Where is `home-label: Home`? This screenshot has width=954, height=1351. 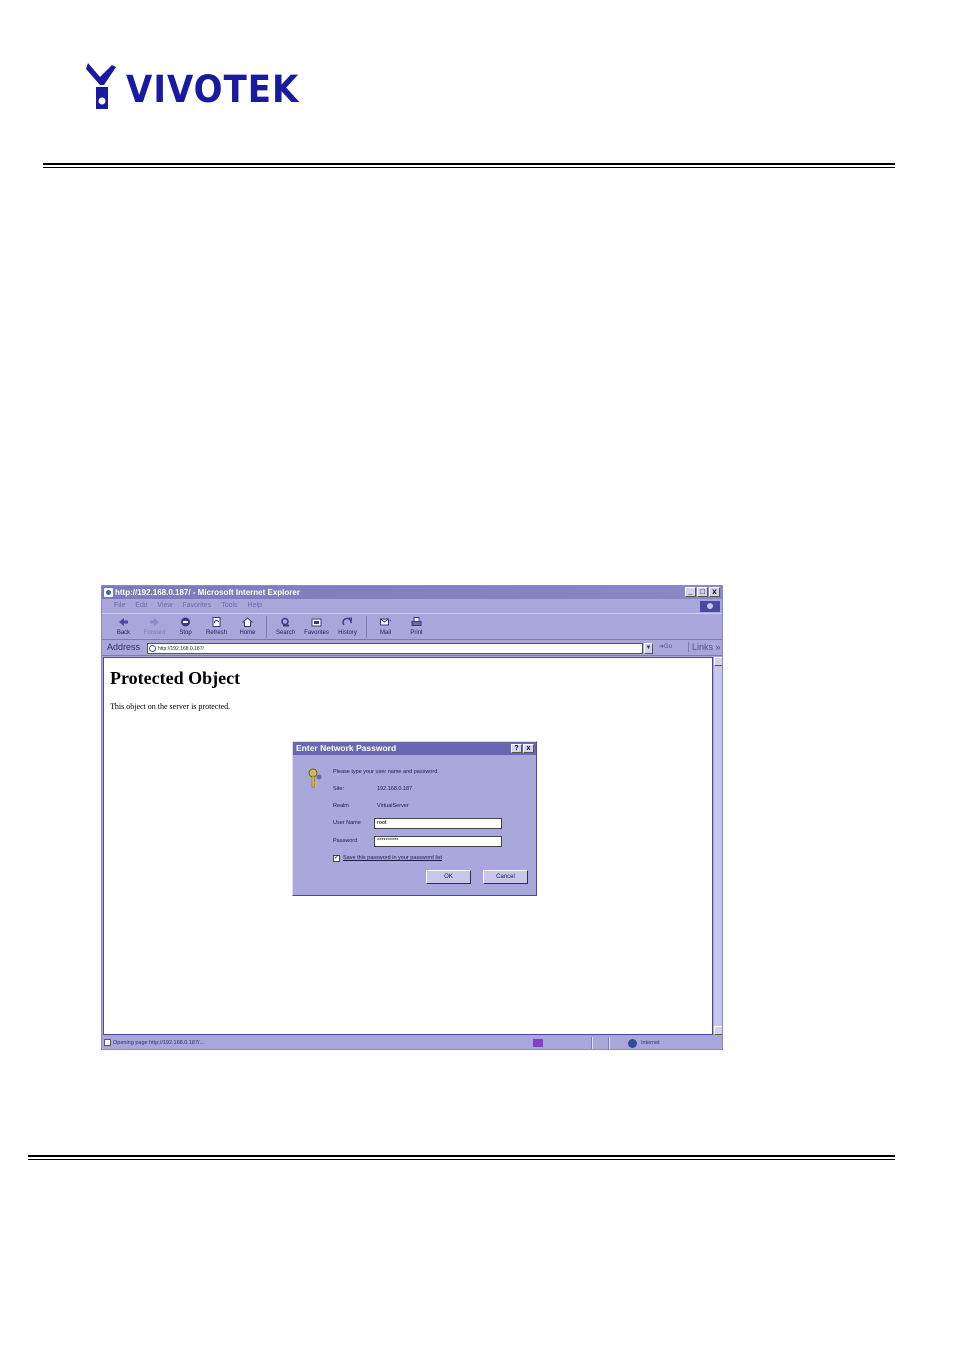
home-label: Home is located at coordinates (247, 633).